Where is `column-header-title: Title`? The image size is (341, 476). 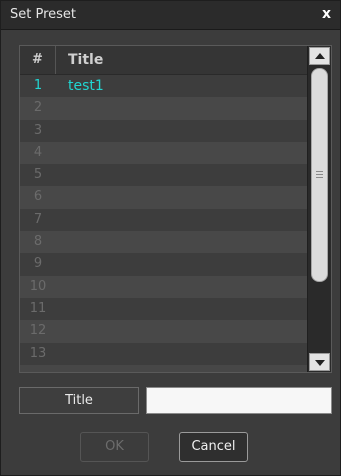 column-header-title: Title is located at coordinates (85, 60).